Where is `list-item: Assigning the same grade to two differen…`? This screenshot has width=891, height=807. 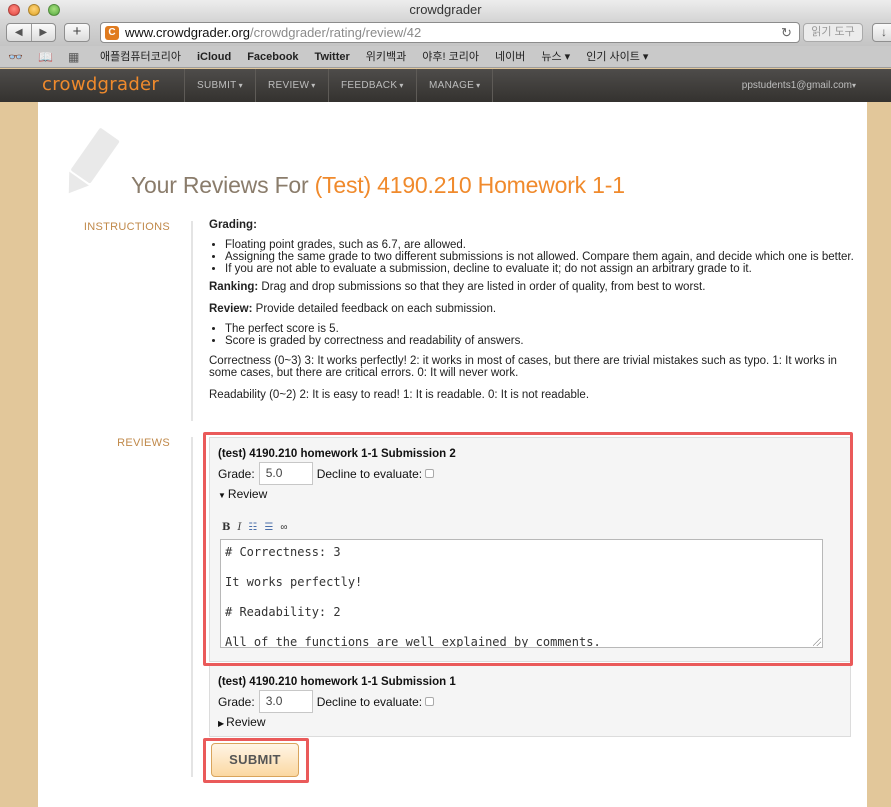 list-item: Assigning the same grade to two differen… is located at coordinates (539, 257).